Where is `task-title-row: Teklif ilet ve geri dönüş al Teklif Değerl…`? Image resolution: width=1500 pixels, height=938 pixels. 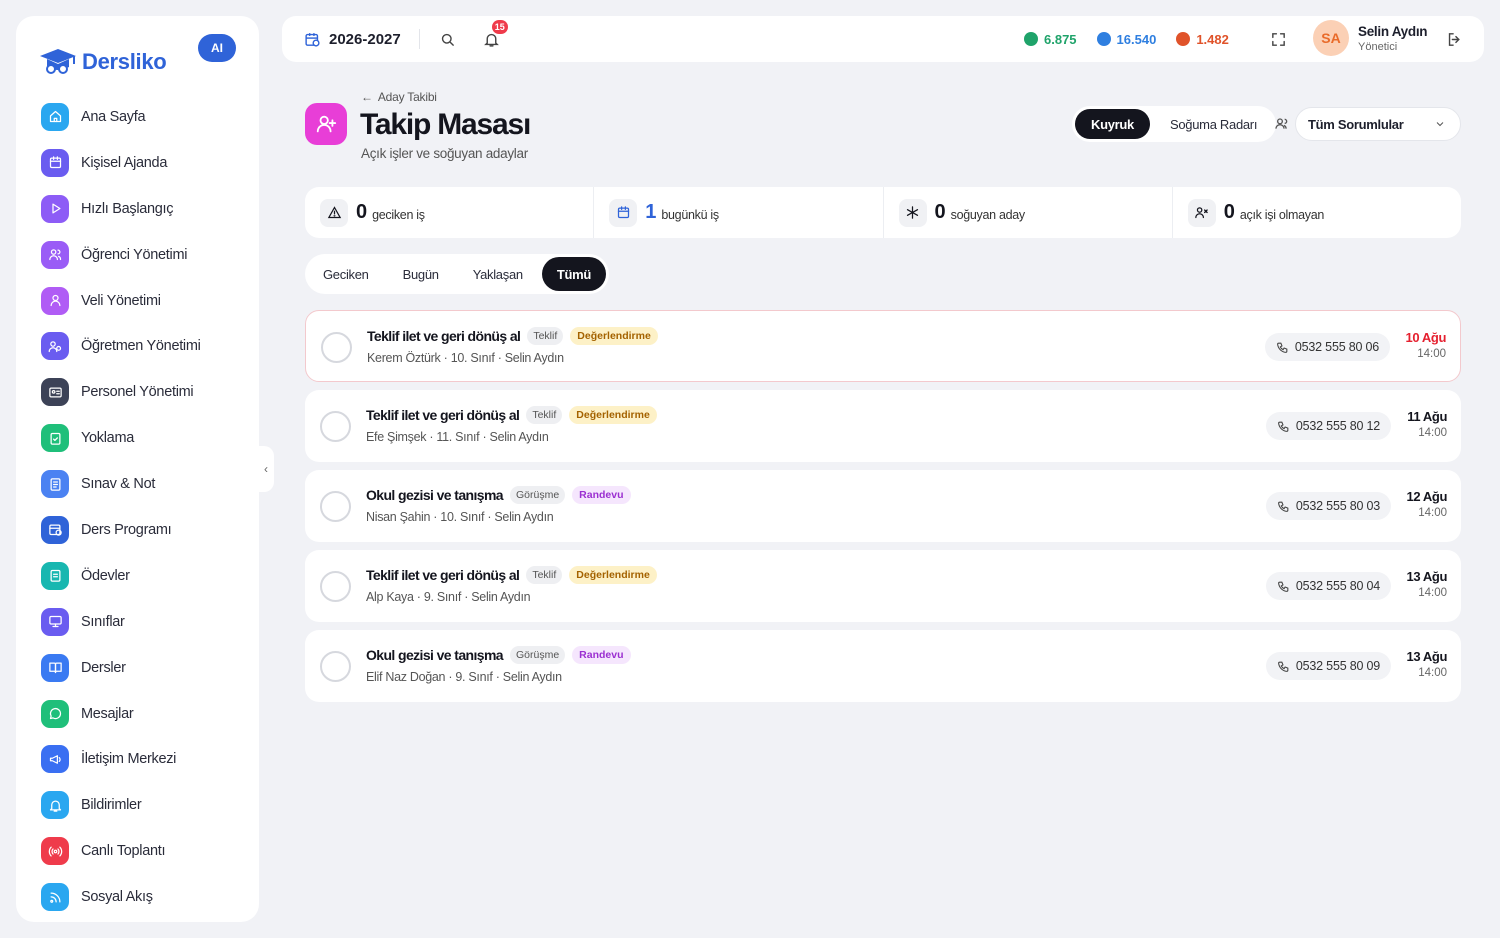
task-title-row: Teklif ilet ve geri dönüş al Teklif Değerl… is located at coordinates (511, 415).